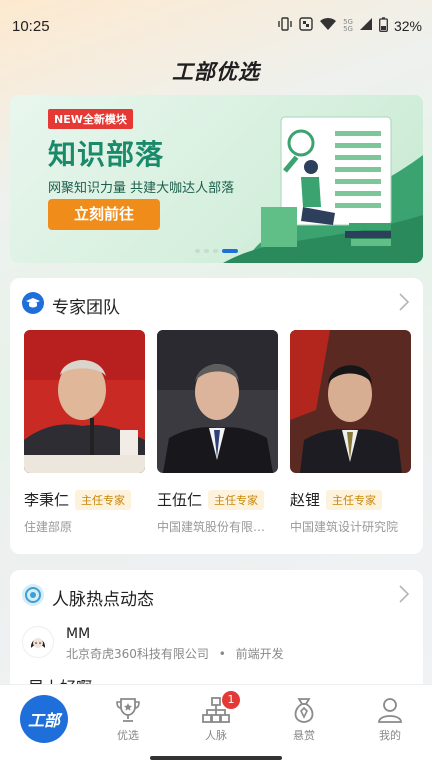 This screenshot has height=768, width=432. What do you see at coordinates (305, 500) in the screenshot?
I see `expert-name: 赵锂` at bounding box center [305, 500].